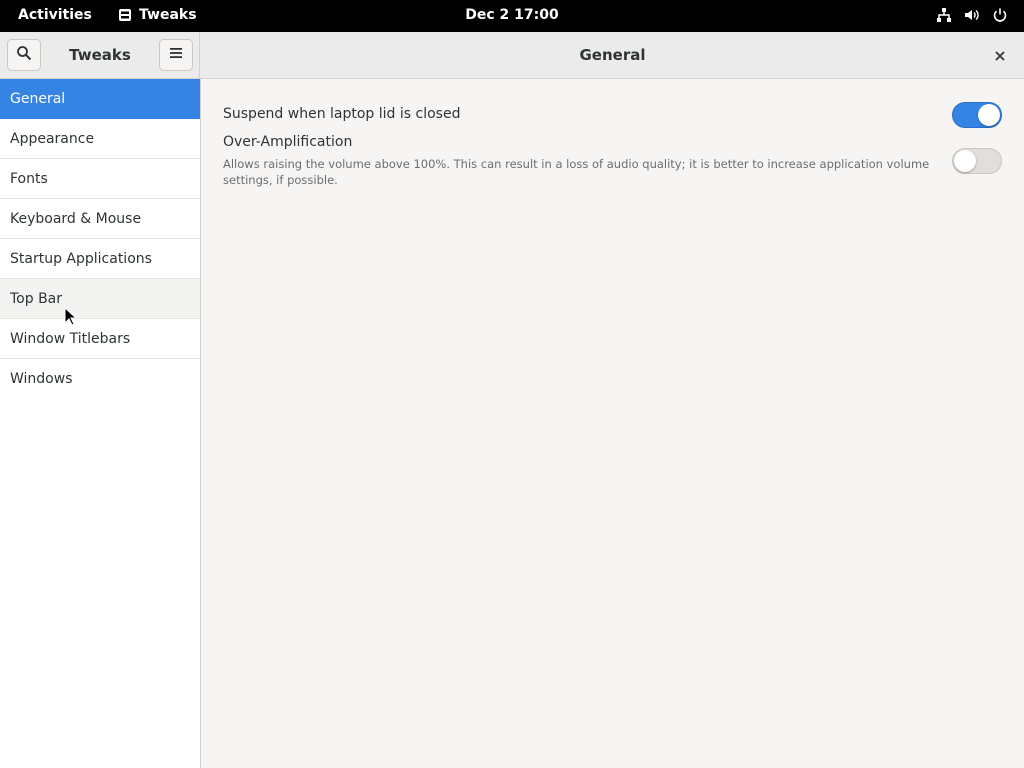  What do you see at coordinates (52, 138) in the screenshot?
I see `sidebar-item-label: Appearance` at bounding box center [52, 138].